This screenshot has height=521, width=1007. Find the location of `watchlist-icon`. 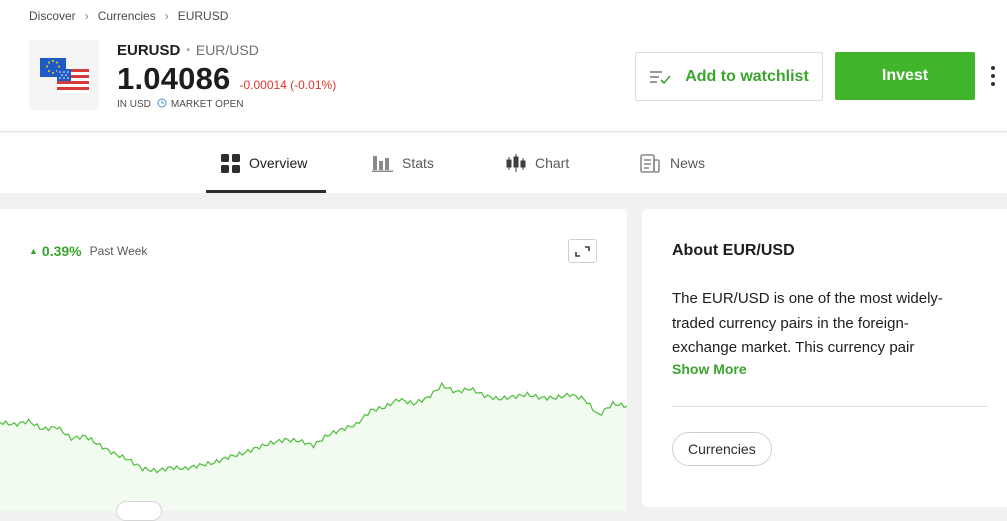

watchlist-icon is located at coordinates (660, 77).